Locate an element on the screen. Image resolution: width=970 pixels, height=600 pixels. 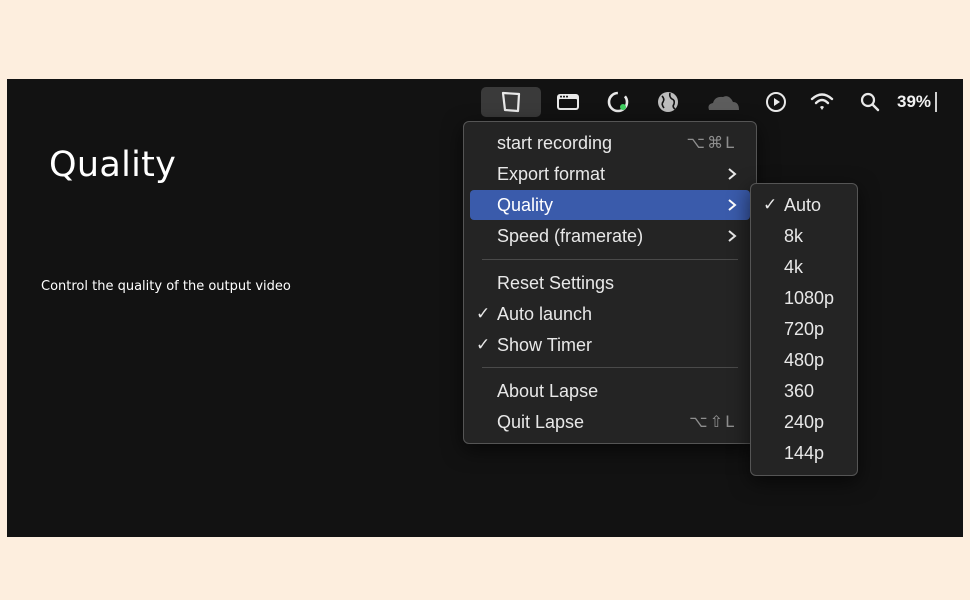
menu-item-label: Quit Lapse is located at coordinates (541, 422).